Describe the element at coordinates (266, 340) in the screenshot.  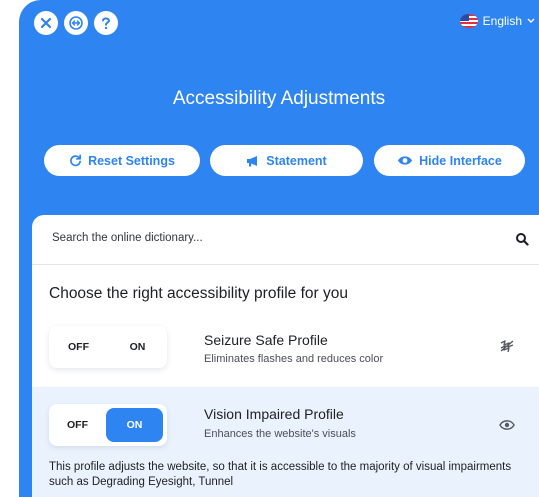
I see `profile-title: Seizure Safe Profile` at that location.